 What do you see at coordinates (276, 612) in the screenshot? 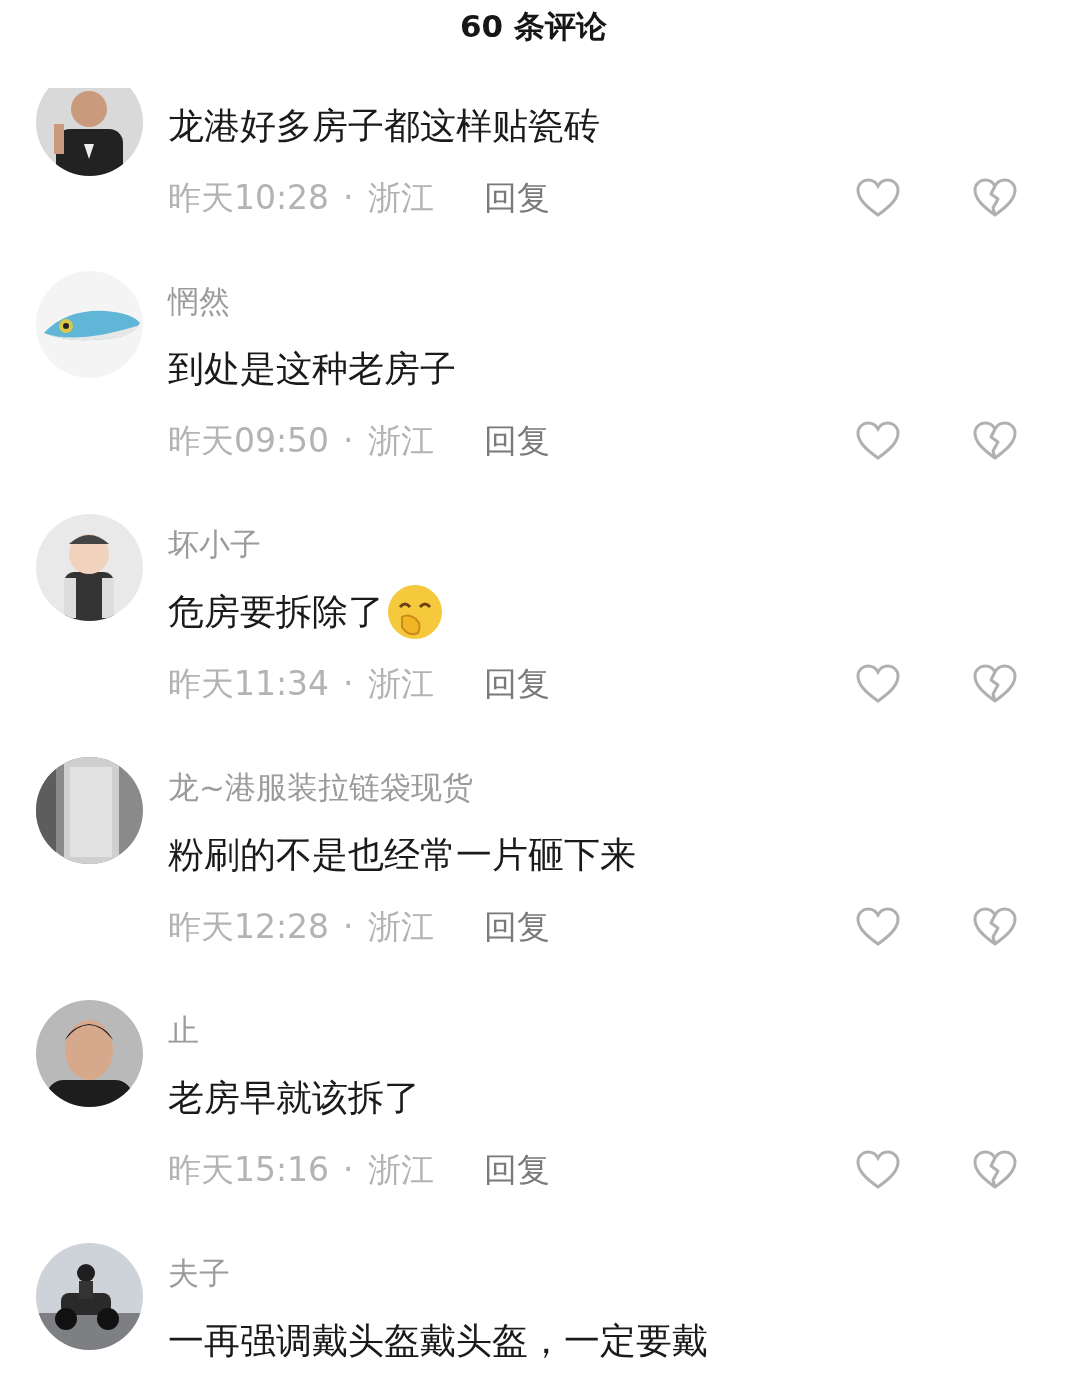
I see `comment-text: 危房要拆除了` at bounding box center [276, 612].